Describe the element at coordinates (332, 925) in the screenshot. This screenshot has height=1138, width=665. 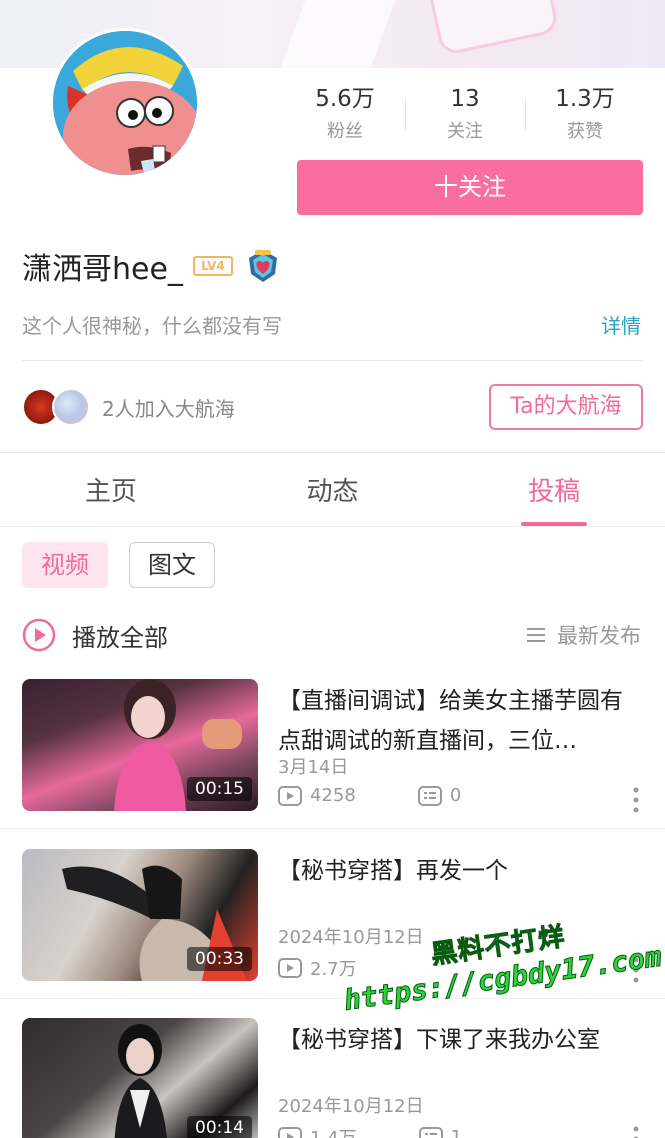
I see `video-list-item: 00:33 【秘书穿搭】再发一个 2024年10月12日 2.7万` at that location.